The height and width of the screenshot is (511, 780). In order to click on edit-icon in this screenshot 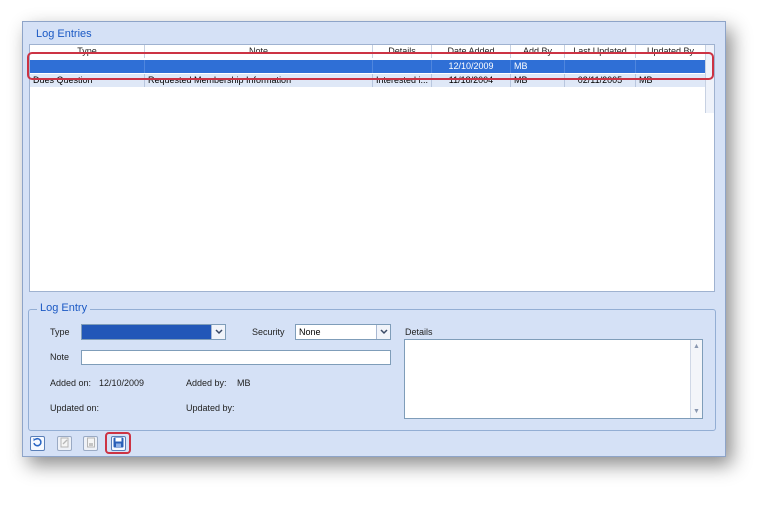, I will do `click(65, 444)`.